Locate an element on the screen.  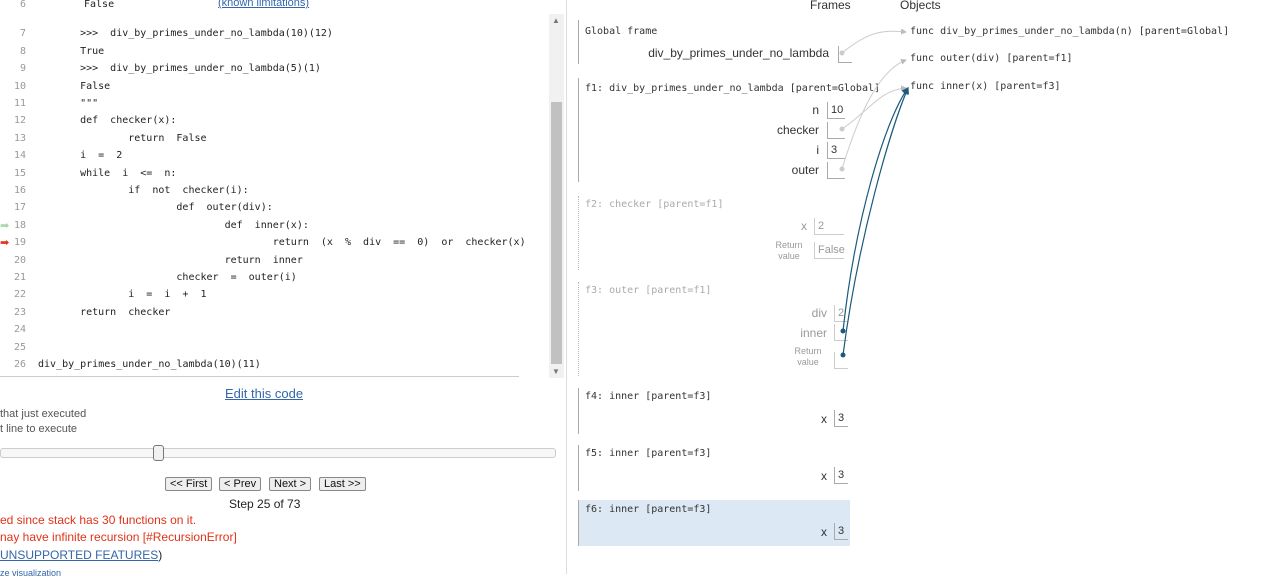
line-number: 21 is located at coordinates (19, 277).